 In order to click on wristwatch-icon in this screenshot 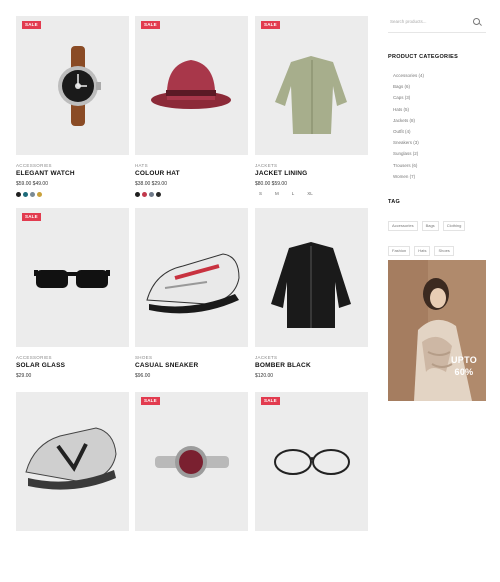, I will do `click(192, 462)`.